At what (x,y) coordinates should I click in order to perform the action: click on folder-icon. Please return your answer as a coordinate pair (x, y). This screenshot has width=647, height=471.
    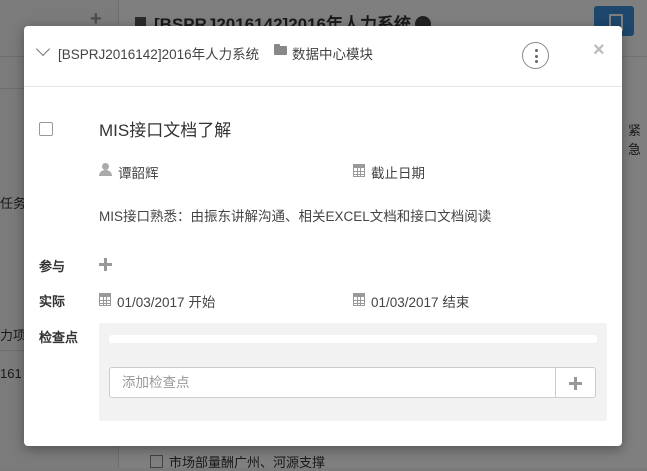
    Looking at the image, I should click on (280, 49).